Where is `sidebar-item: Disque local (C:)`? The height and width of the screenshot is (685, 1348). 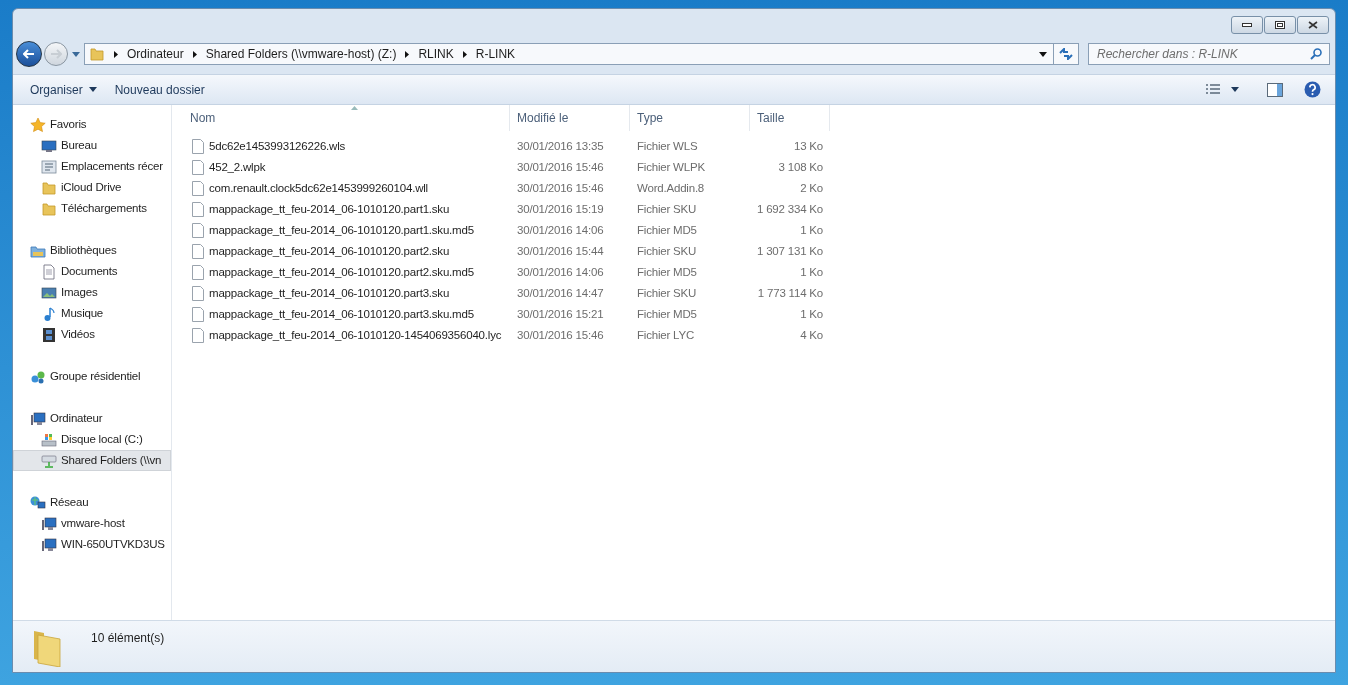 sidebar-item: Disque local (C:) is located at coordinates (92, 439).